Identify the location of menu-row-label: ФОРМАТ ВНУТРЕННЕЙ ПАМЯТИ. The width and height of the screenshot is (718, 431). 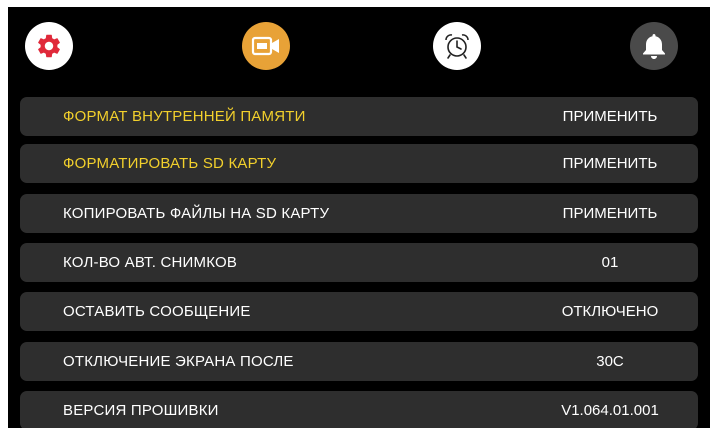
(184, 116).